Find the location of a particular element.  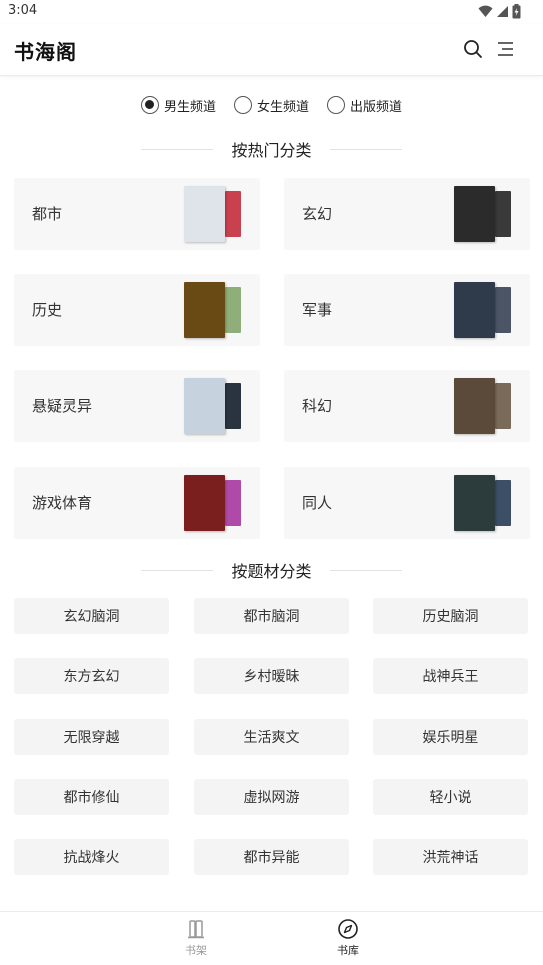

category-name: 历史 is located at coordinates (47, 310).